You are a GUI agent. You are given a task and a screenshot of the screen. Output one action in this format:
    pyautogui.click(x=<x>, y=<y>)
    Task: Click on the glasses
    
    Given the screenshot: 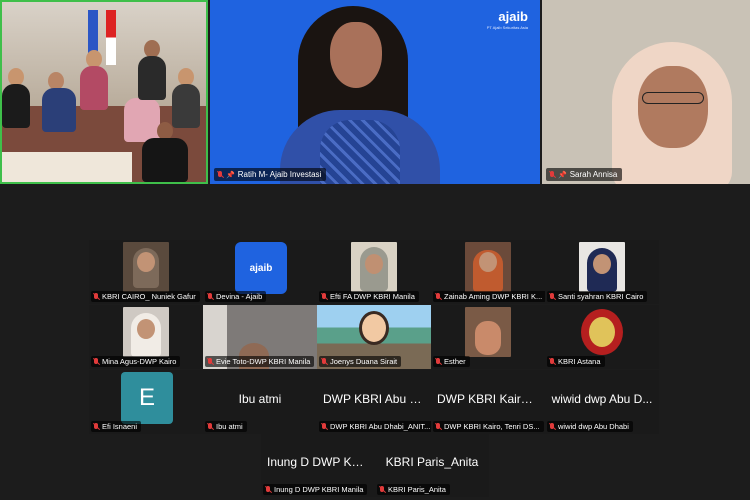 What is the action you would take?
    pyautogui.click(x=673, y=98)
    